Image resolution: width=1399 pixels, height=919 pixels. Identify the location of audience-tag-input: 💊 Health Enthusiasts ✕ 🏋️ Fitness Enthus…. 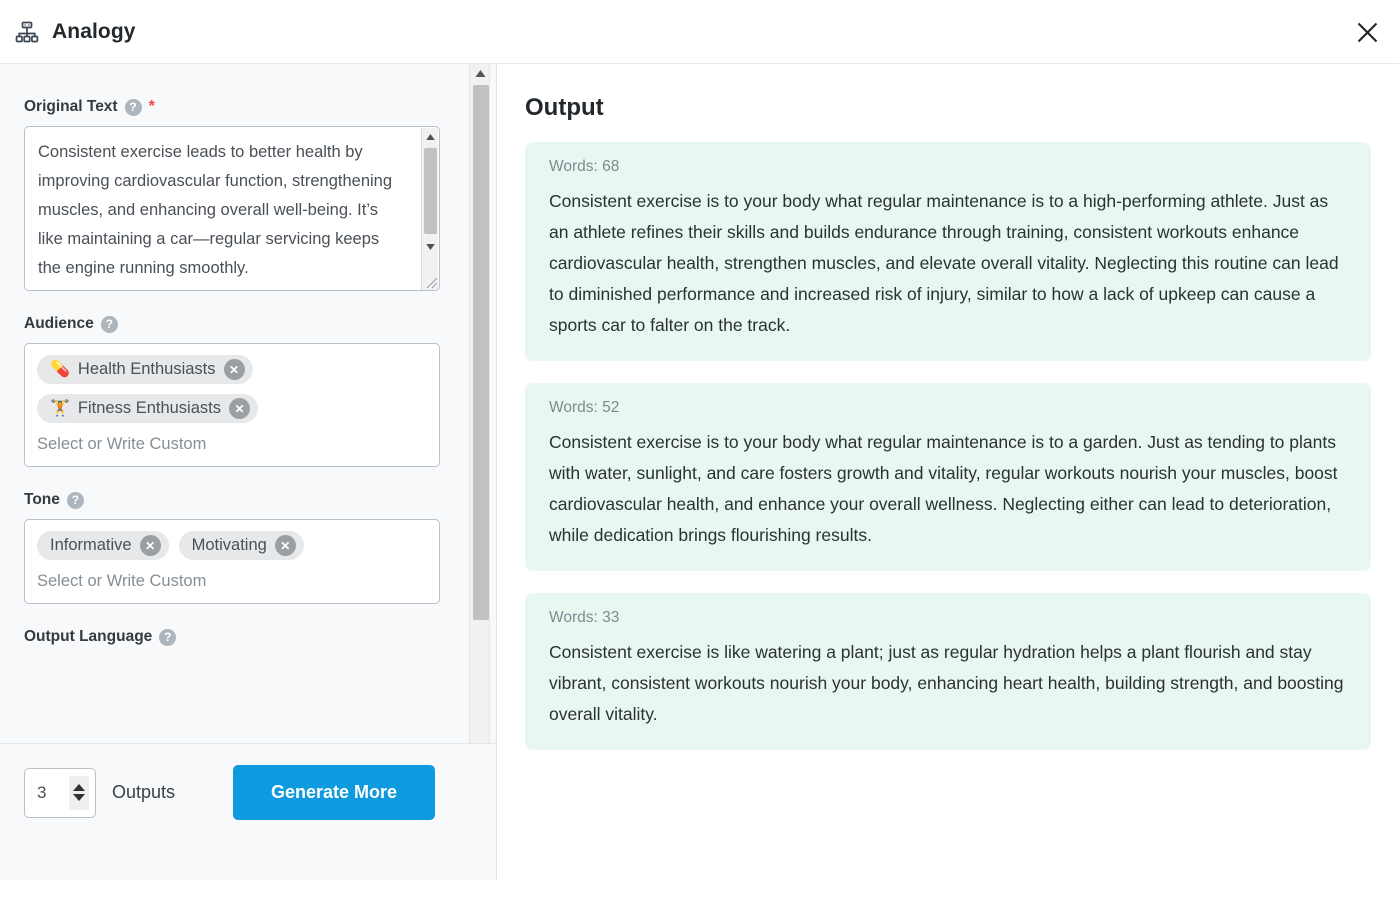
(232, 405).